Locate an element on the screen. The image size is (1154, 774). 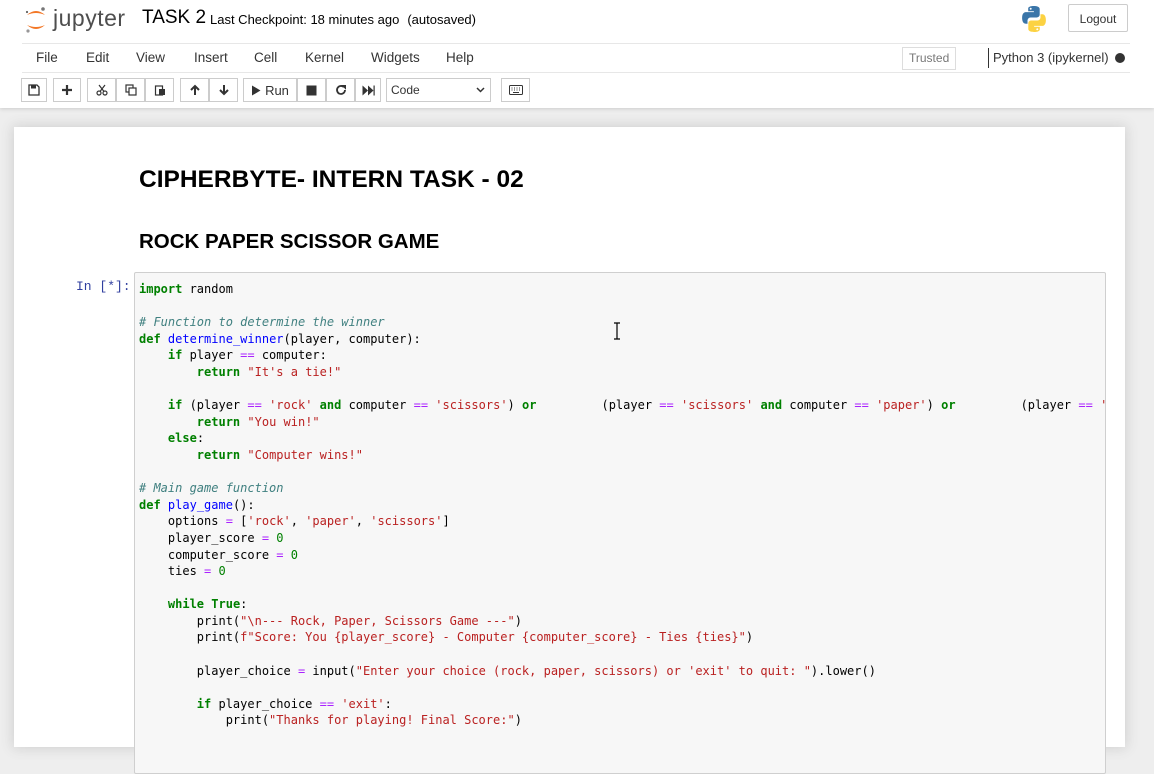
restart-button is located at coordinates (340, 90).